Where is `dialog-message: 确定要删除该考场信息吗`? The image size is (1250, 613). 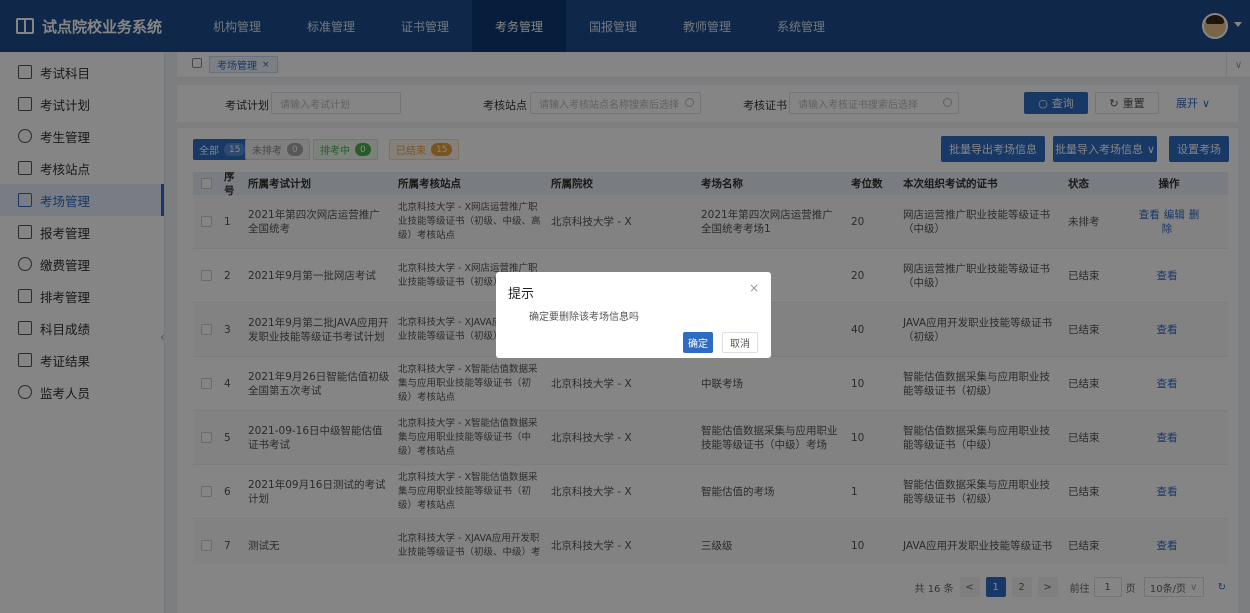 dialog-message: 确定要删除该考场信息吗 is located at coordinates (584, 317).